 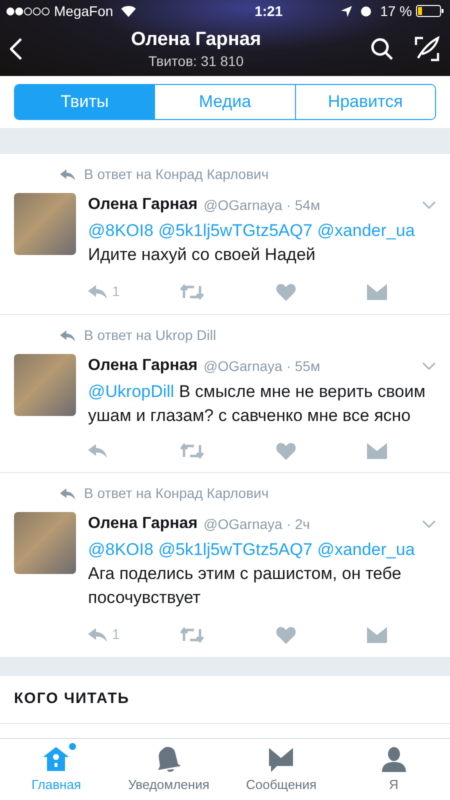 I want to click on location-arrow-icon, so click(x=346, y=11).